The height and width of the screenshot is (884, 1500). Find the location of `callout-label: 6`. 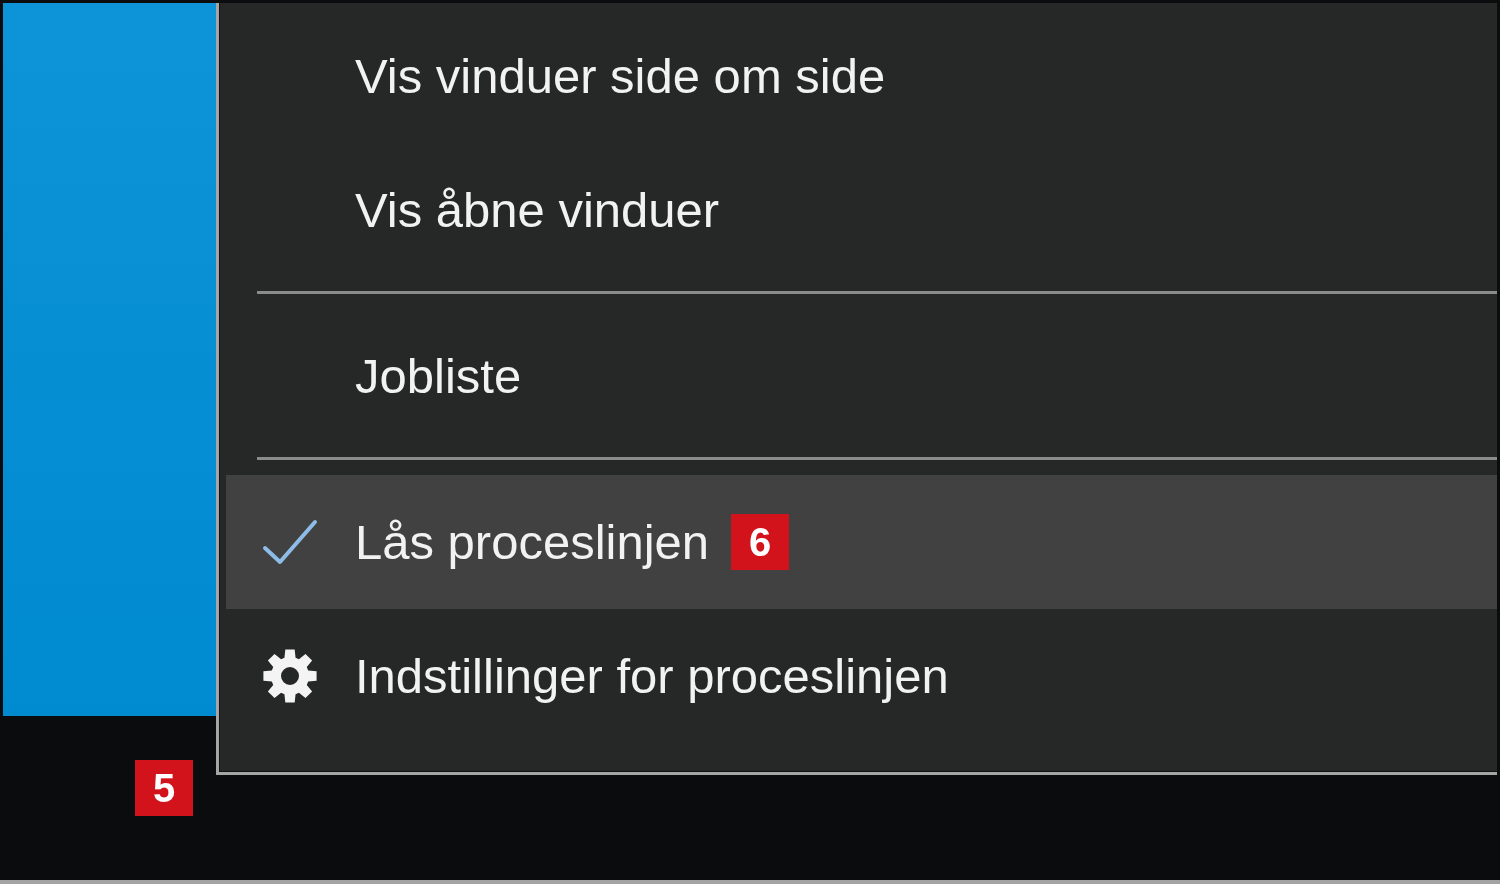

callout-label: 6 is located at coordinates (760, 542).